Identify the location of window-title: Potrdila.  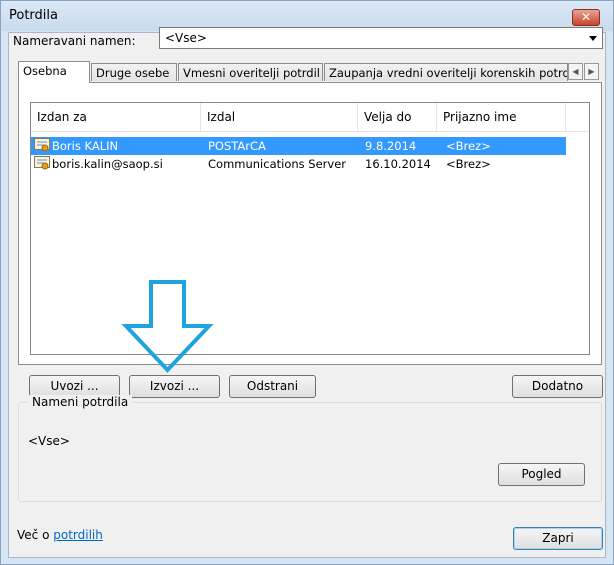
(33, 15).